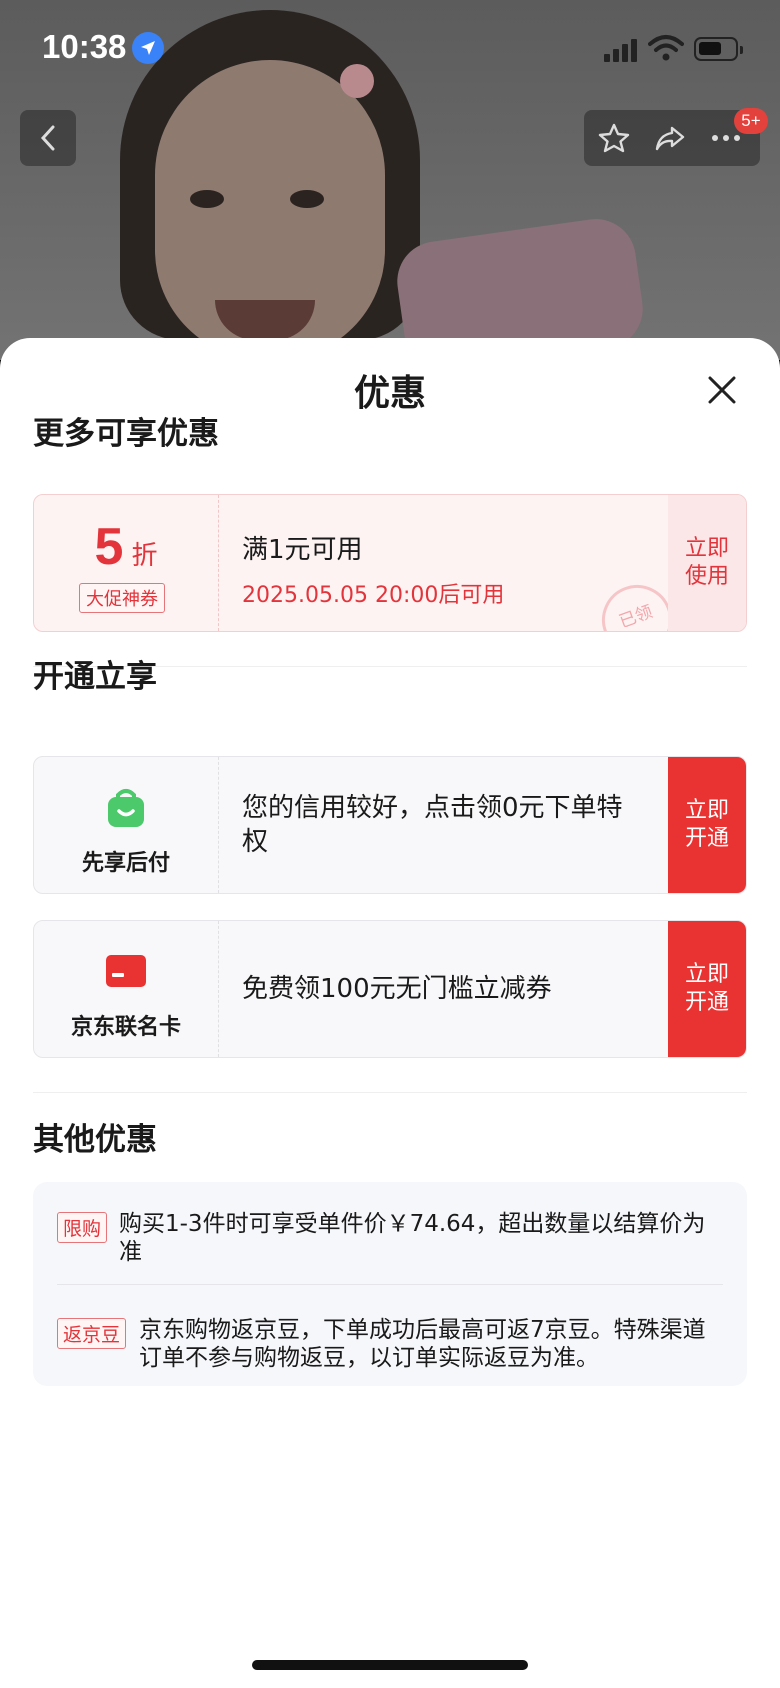 This screenshot has width=780, height=1688. I want to click on location-arrow-icon, so click(148, 48).